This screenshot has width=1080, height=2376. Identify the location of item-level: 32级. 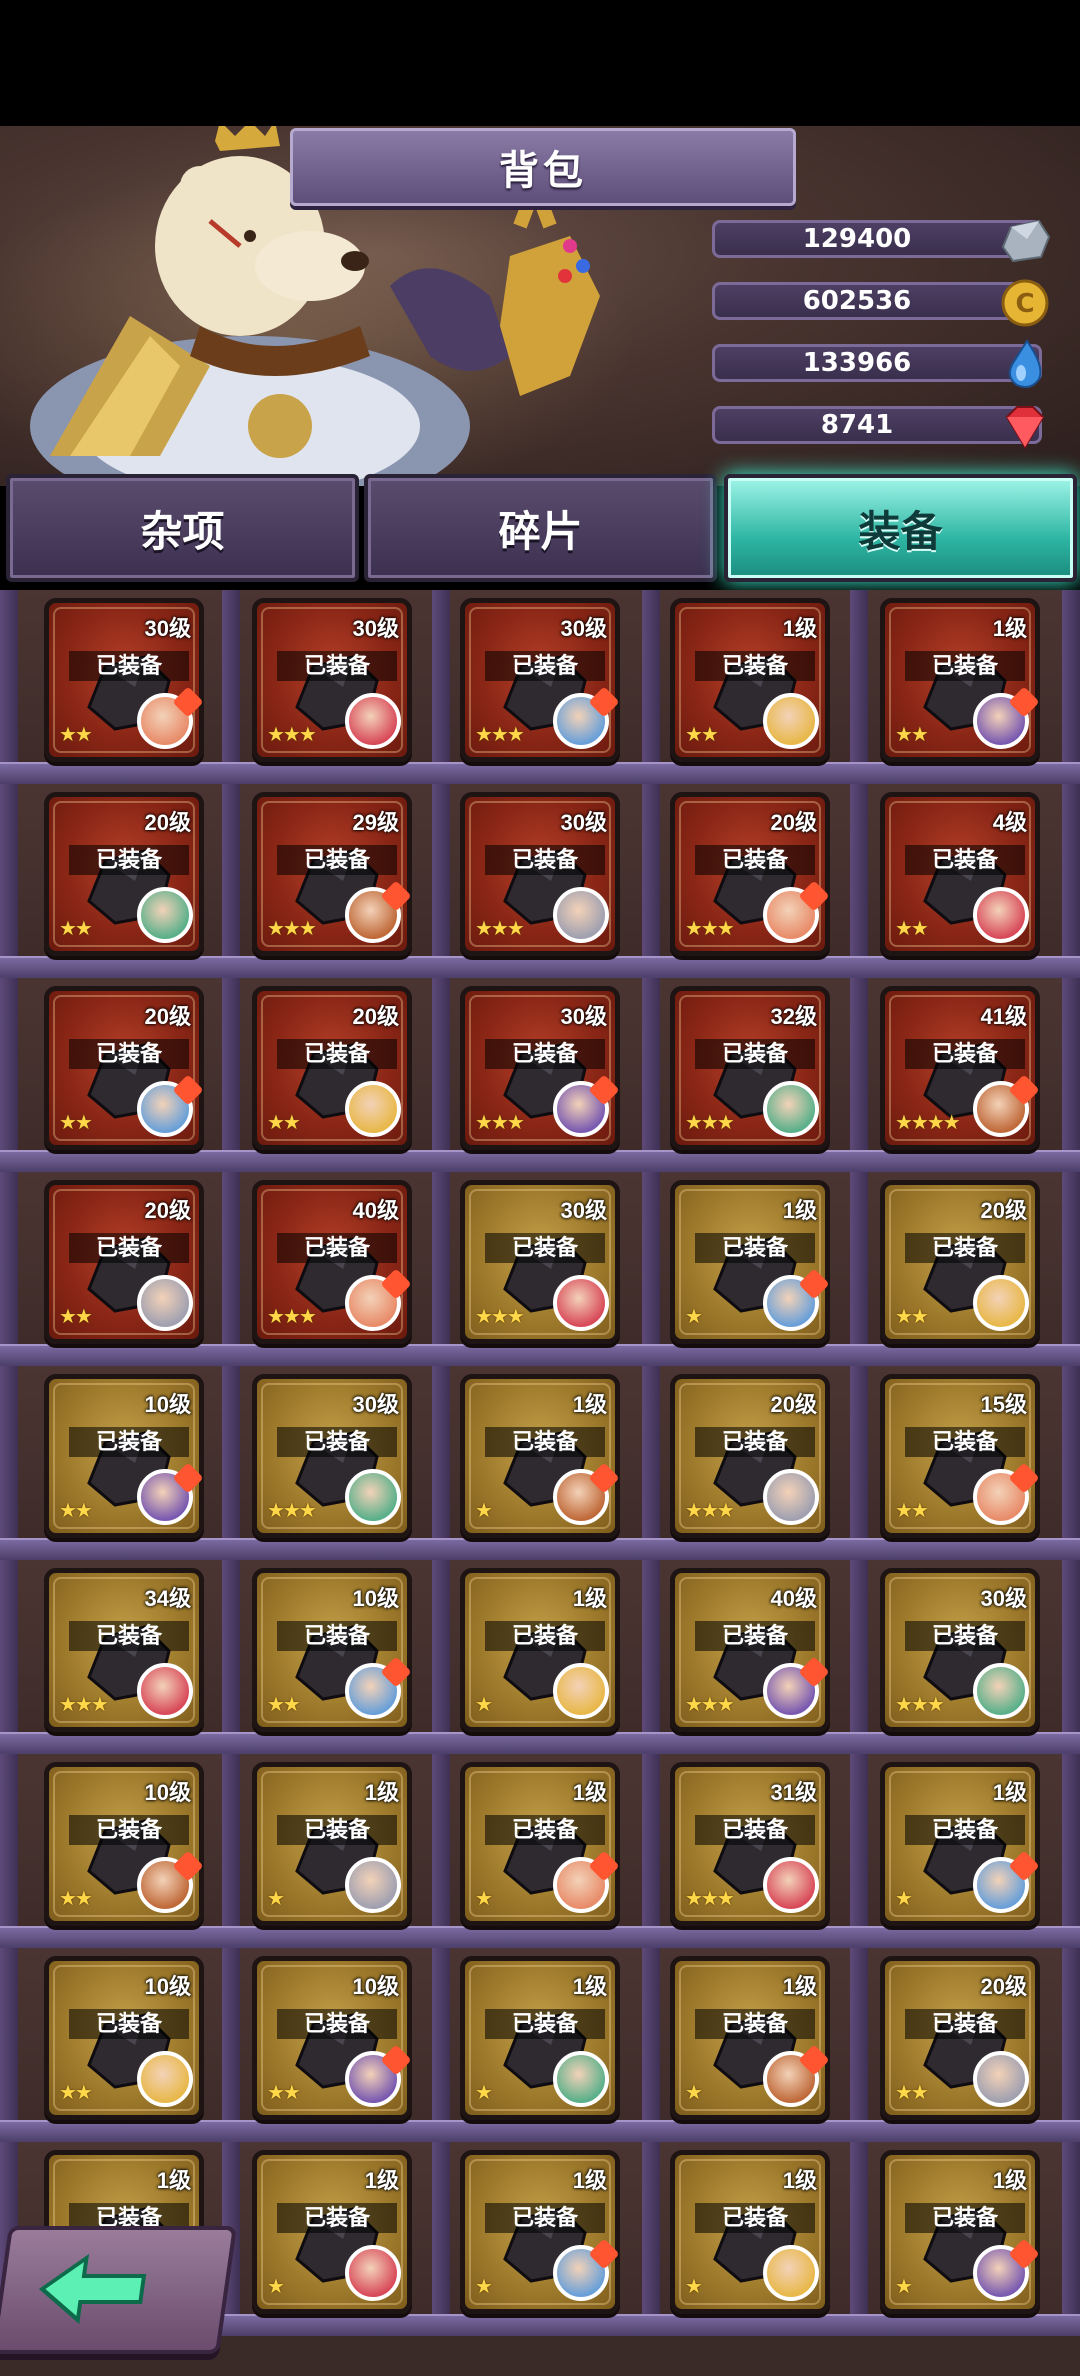
(793, 1016).